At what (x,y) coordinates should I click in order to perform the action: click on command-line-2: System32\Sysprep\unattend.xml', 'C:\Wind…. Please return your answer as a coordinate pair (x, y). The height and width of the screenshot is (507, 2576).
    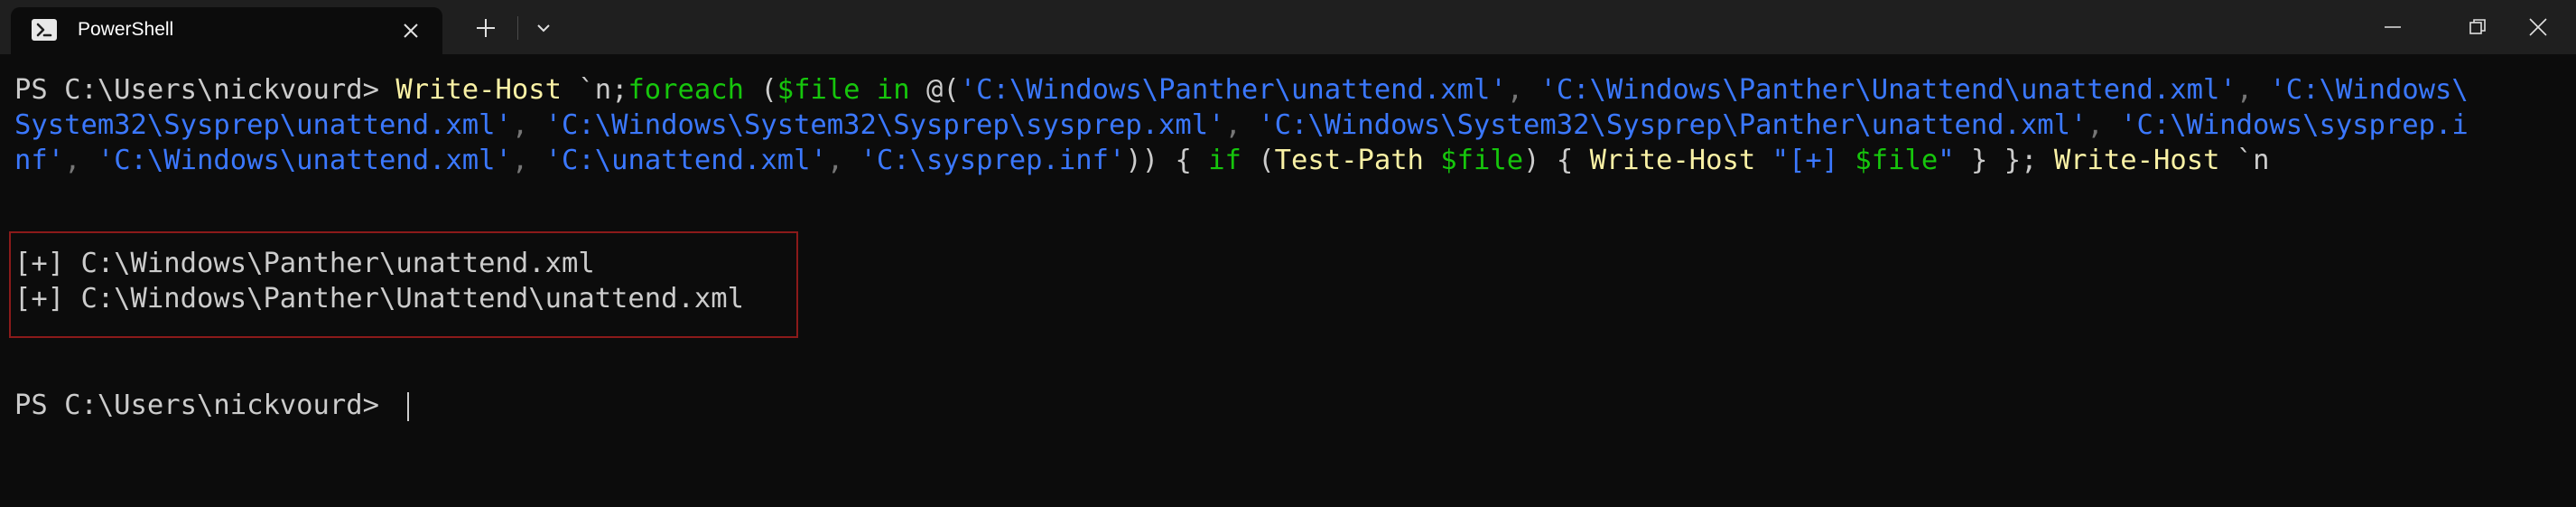
    Looking at the image, I should click on (1241, 125).